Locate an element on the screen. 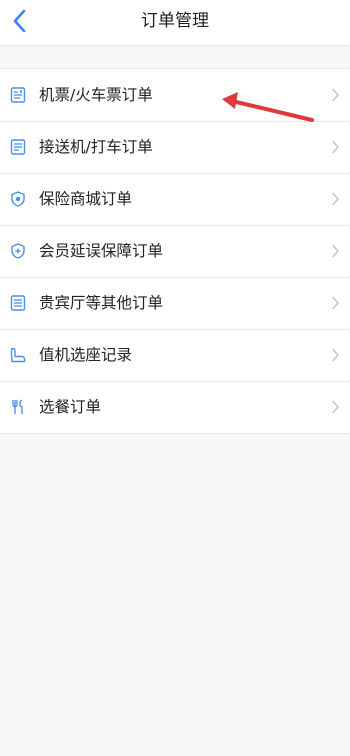 Image resolution: width=350 pixels, height=756 pixels. document-icon is located at coordinates (18, 303).